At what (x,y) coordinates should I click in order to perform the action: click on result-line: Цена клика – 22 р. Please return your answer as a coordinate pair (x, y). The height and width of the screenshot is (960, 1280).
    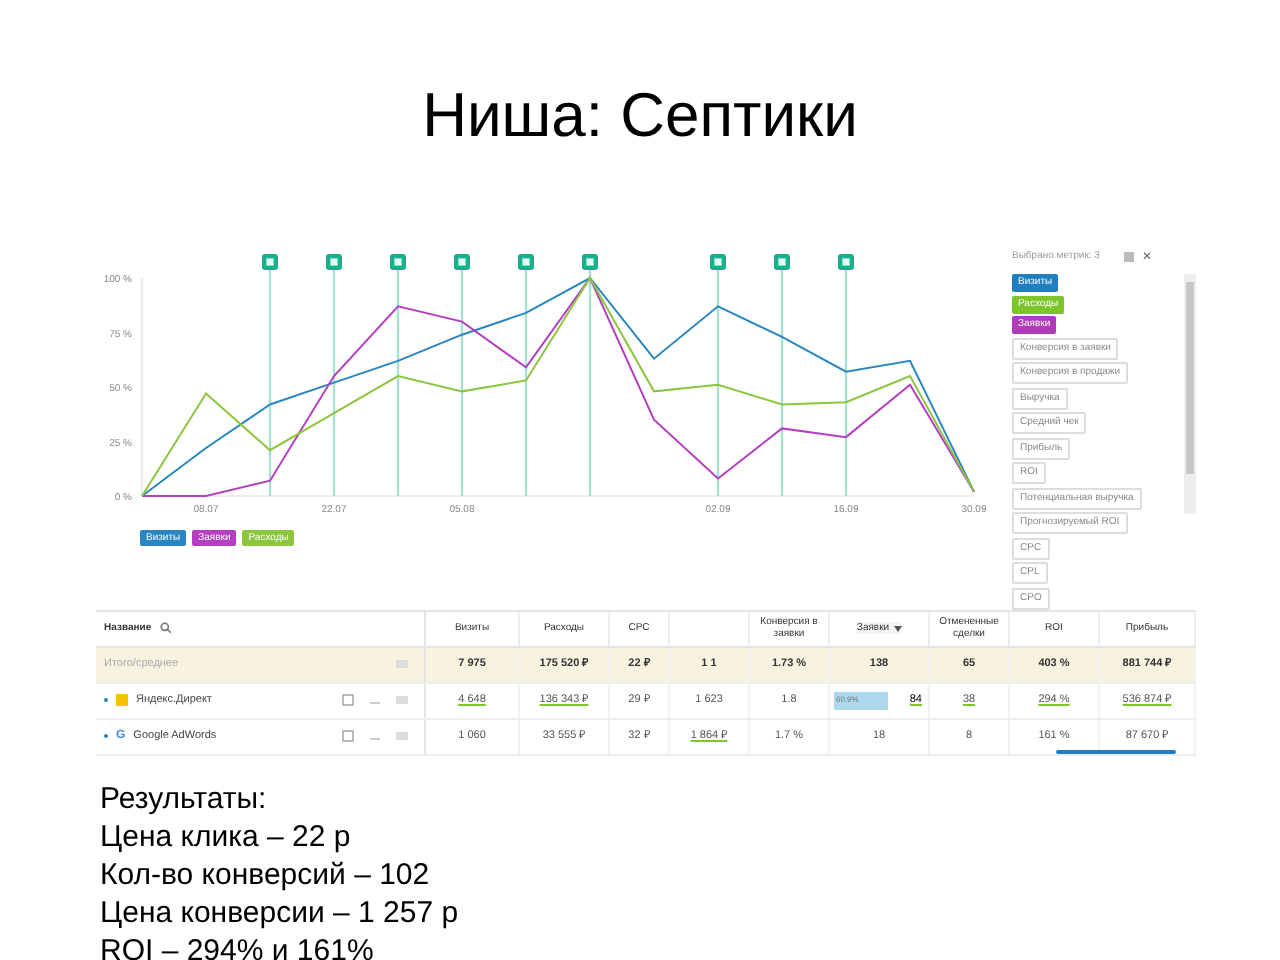
    Looking at the image, I should click on (226, 836).